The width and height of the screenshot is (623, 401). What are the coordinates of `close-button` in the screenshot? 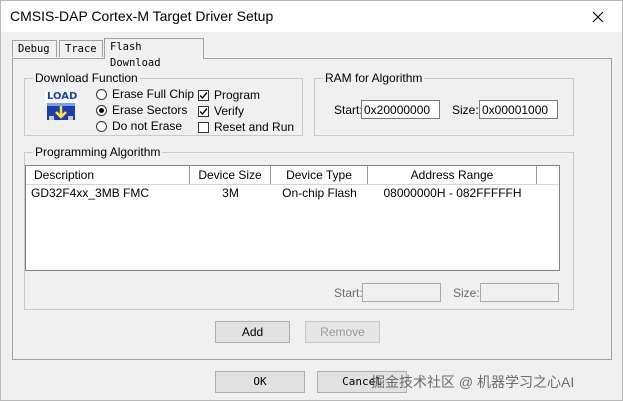 It's located at (598, 16).